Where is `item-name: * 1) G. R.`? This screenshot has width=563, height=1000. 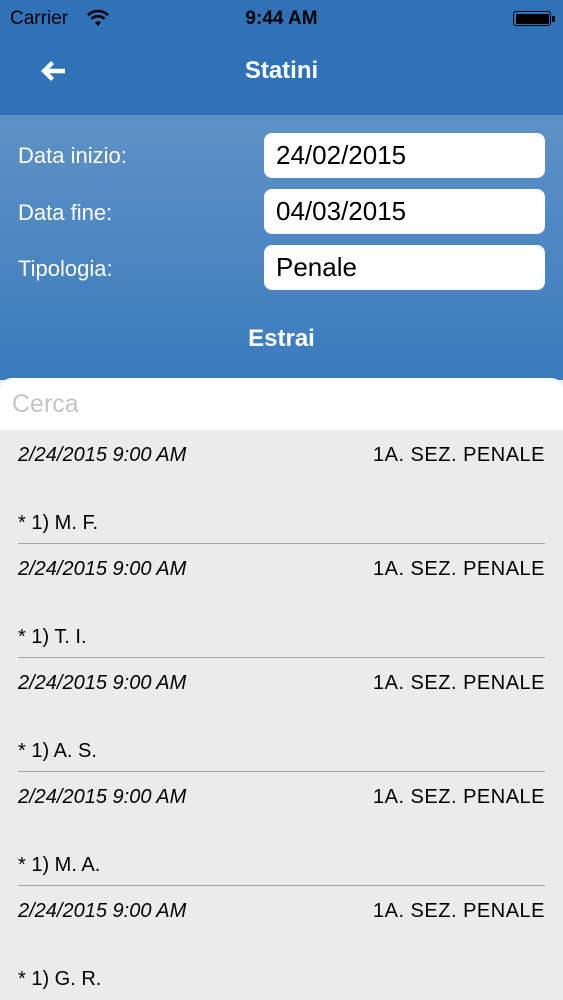
item-name: * 1) G. R. is located at coordinates (60, 979).